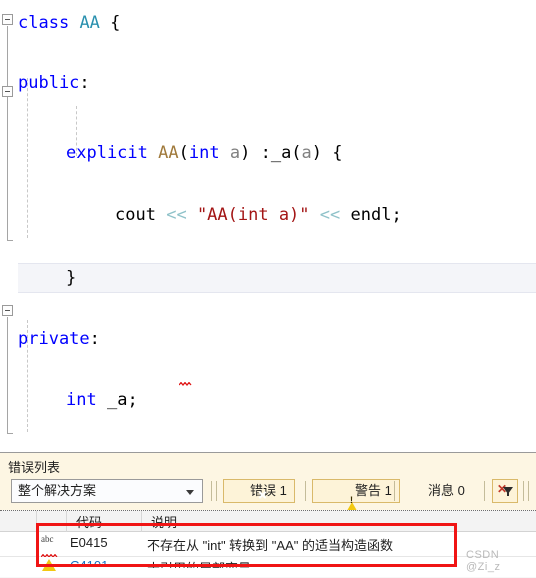 The width and height of the screenshot is (536, 578). What do you see at coordinates (508, 491) in the screenshot?
I see `funnel-icon` at bounding box center [508, 491].